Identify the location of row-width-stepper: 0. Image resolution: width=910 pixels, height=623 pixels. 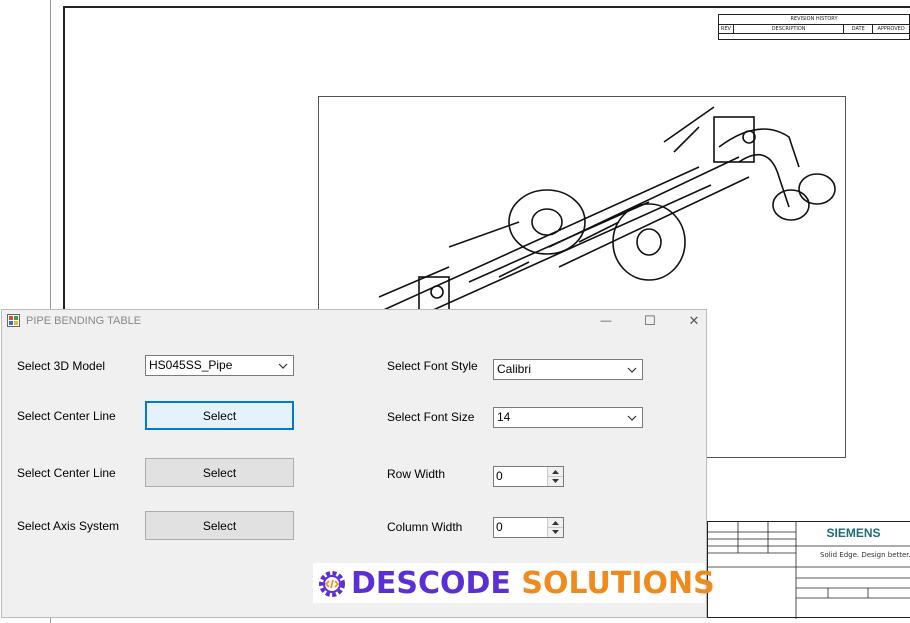
(528, 476).